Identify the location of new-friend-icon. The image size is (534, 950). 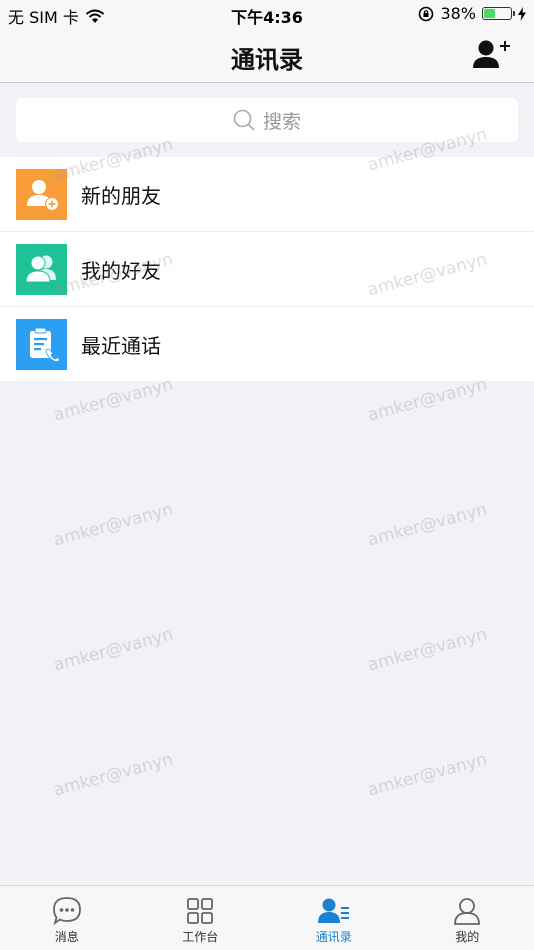
(41, 194).